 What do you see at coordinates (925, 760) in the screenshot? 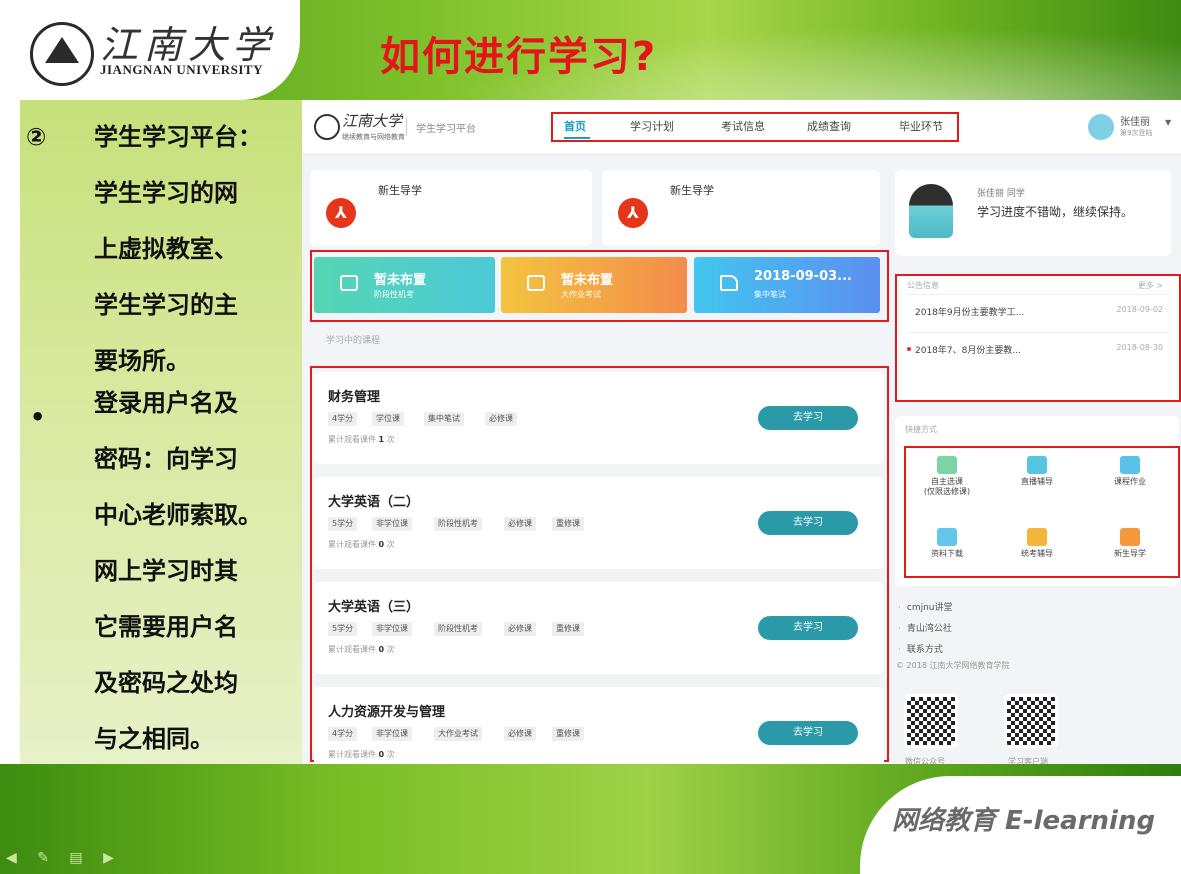
I see `qr-label: 微信公众号` at bounding box center [925, 760].